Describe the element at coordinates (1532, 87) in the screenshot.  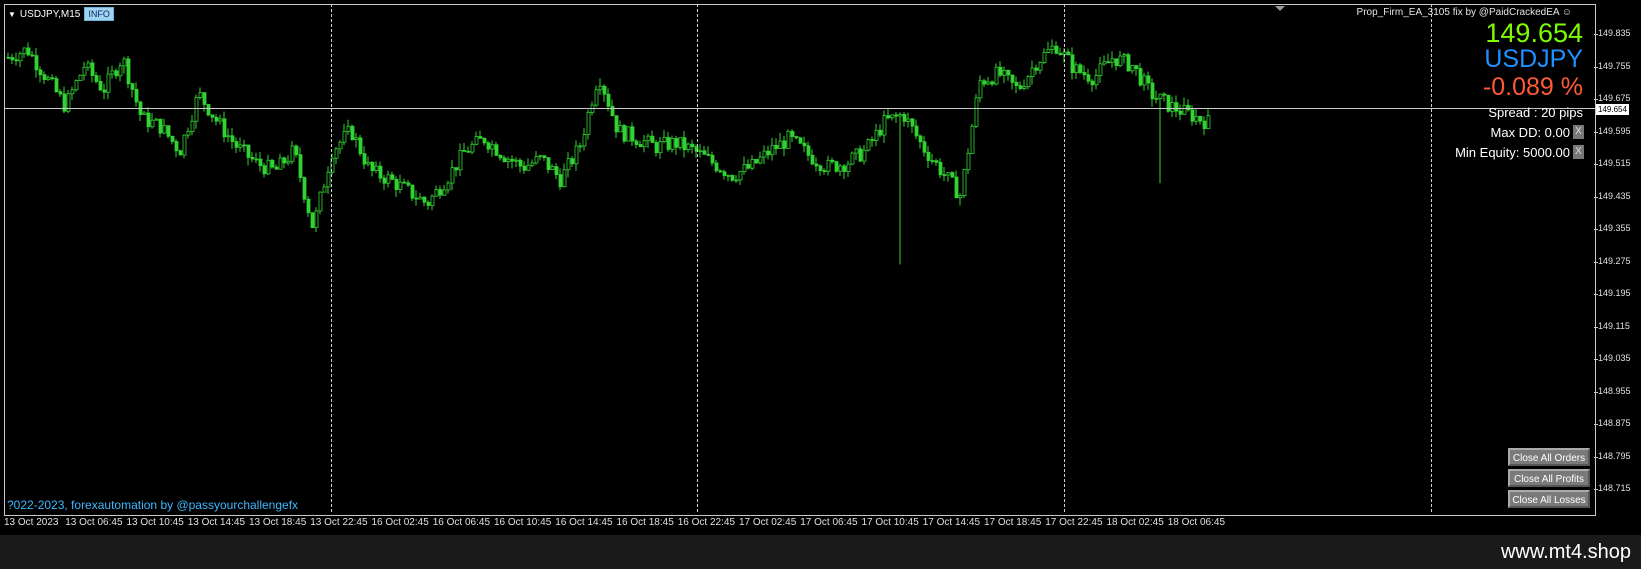
I see `overlay-change: -0.089 %` at that location.